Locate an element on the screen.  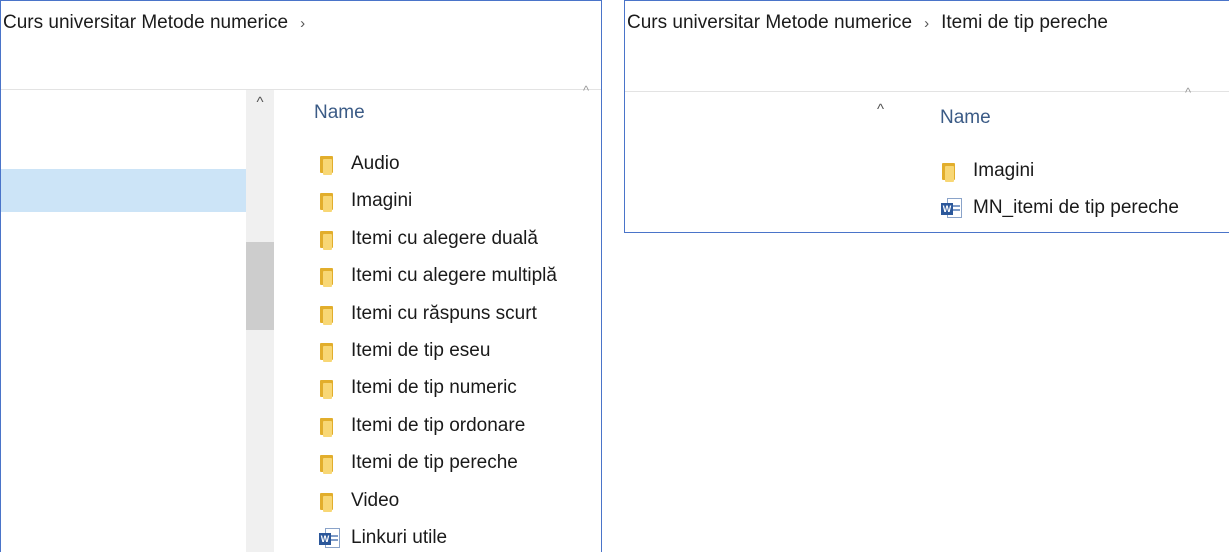
file-name-label: MN_itemi de tip pereche is located at coordinates (1076, 207).